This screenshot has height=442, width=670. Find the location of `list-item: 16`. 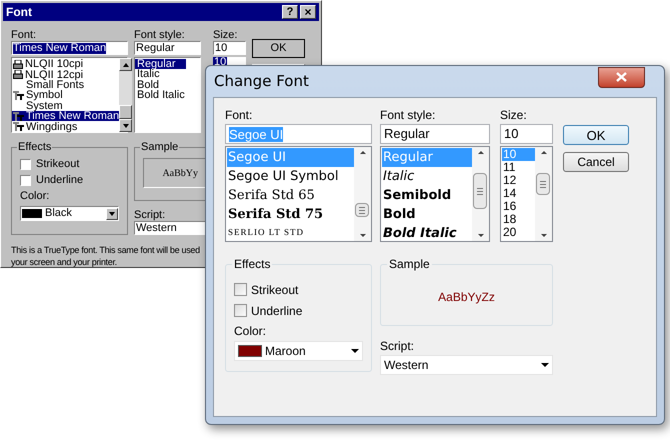

list-item: 16 is located at coordinates (518, 206).